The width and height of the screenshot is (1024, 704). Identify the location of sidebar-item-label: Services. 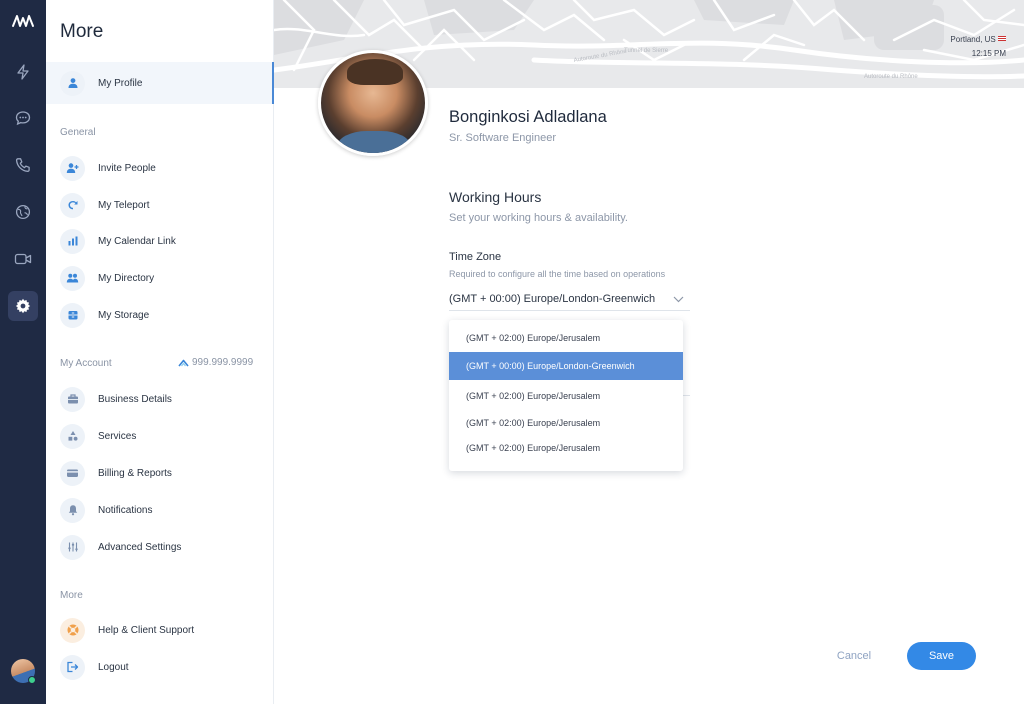
(117, 436).